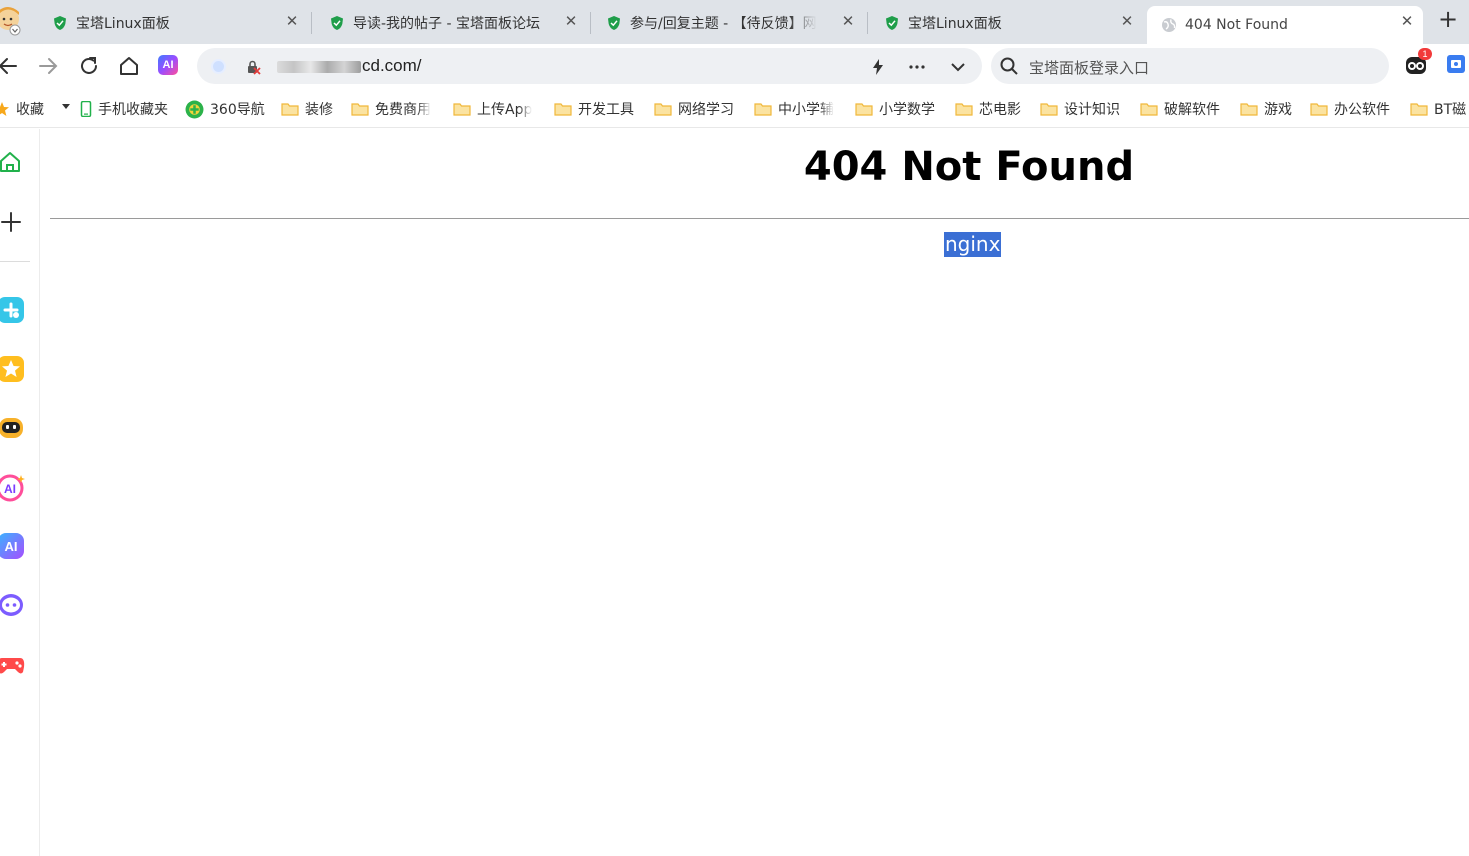 The width and height of the screenshot is (1469, 856). I want to click on bookmark-label: 收藏, so click(30, 110).